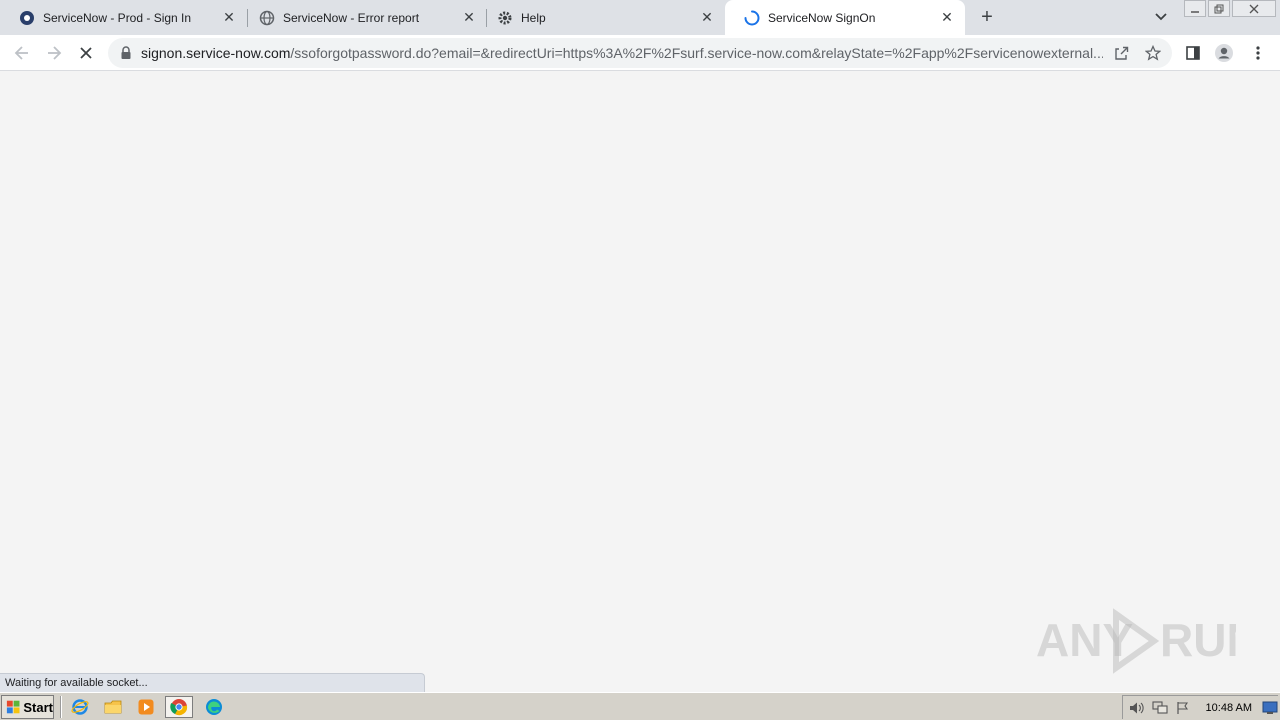  Describe the element at coordinates (987, 17) in the screenshot. I see `new-tab-button: +` at that location.